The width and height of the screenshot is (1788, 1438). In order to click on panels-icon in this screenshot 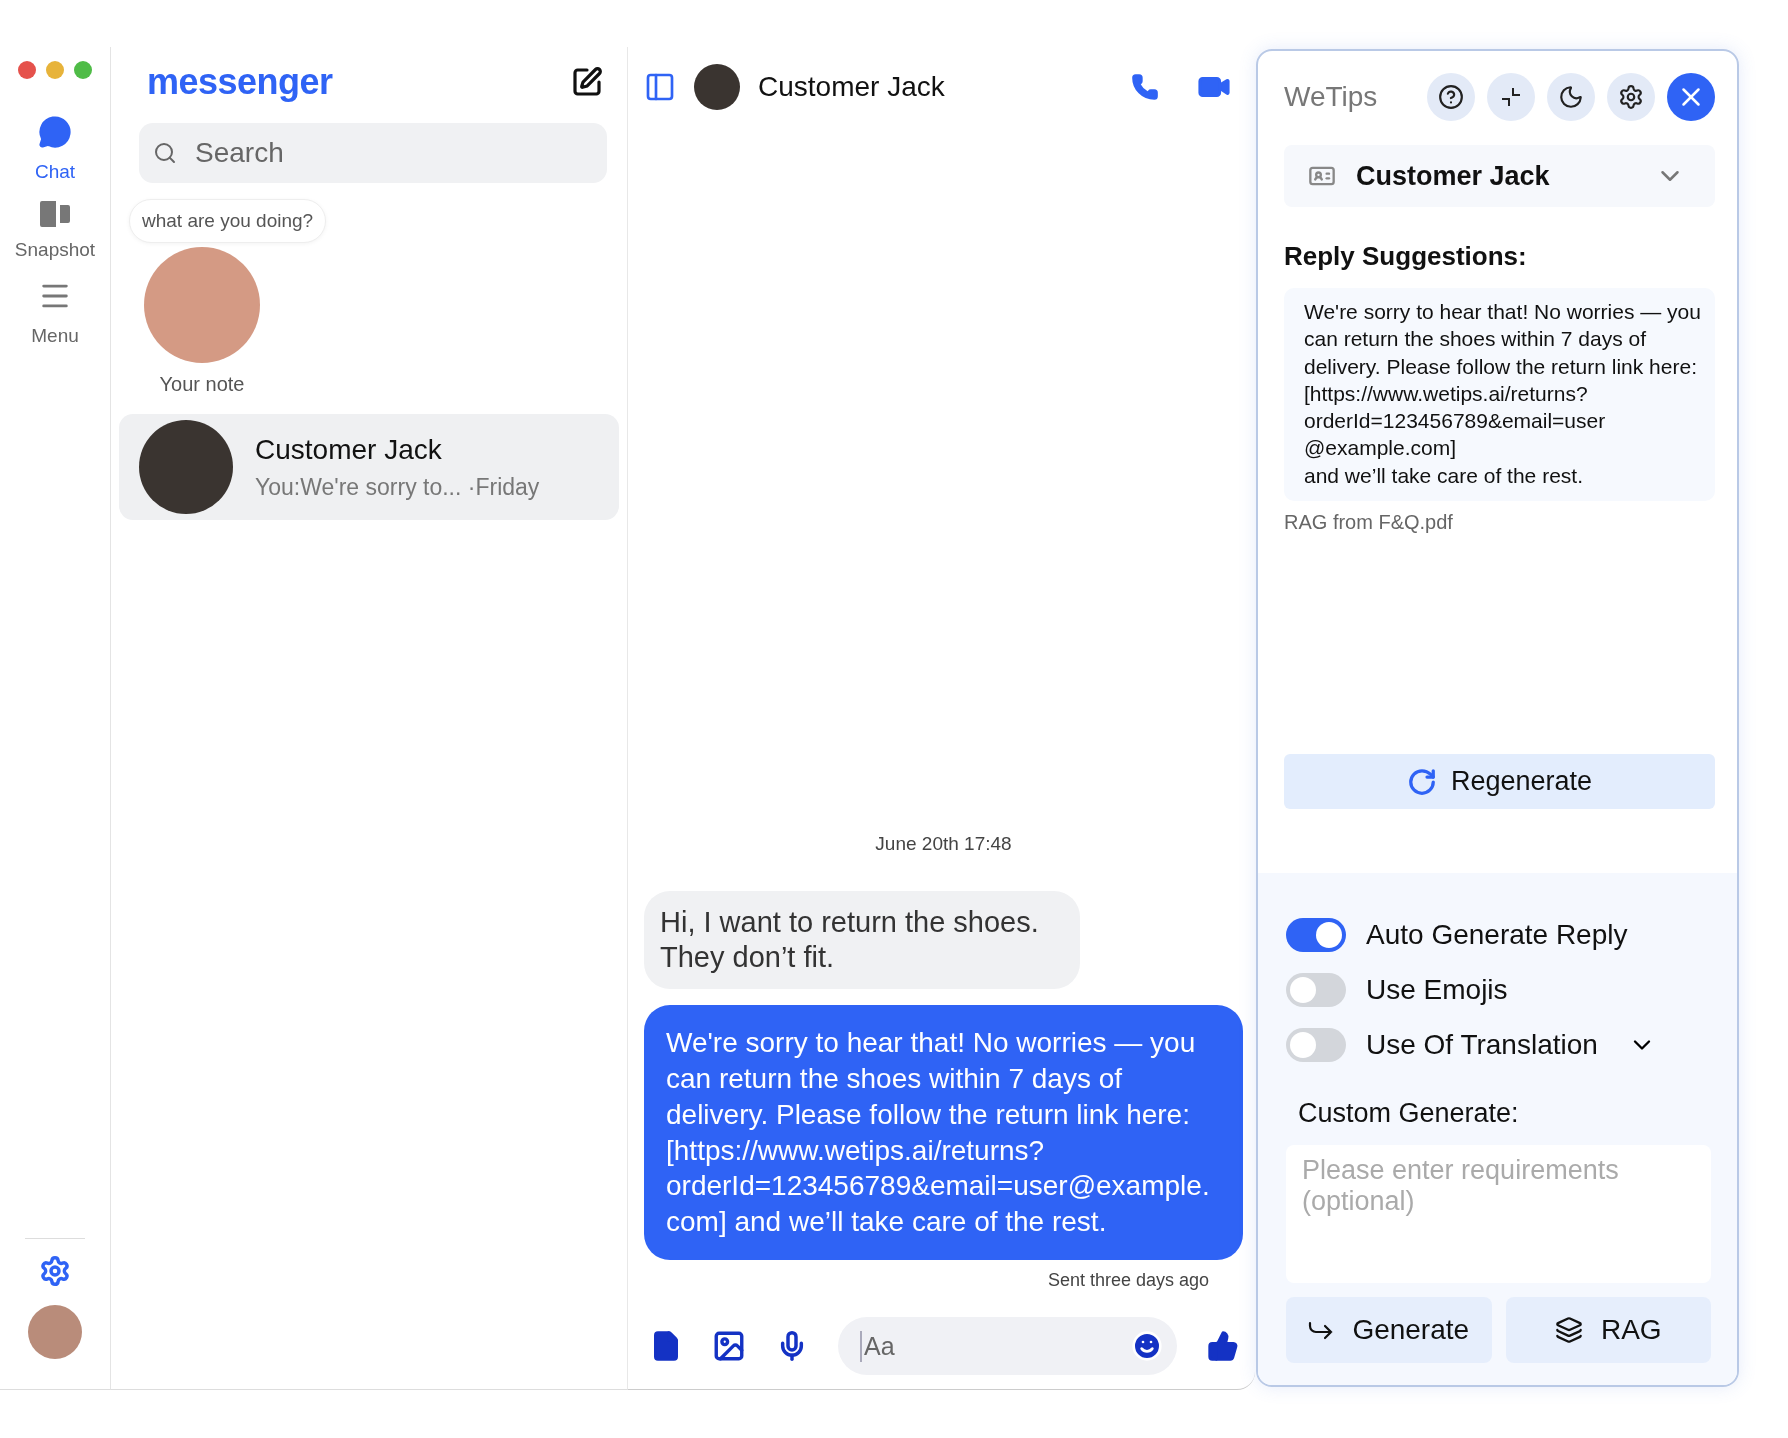, I will do `click(55, 214)`.